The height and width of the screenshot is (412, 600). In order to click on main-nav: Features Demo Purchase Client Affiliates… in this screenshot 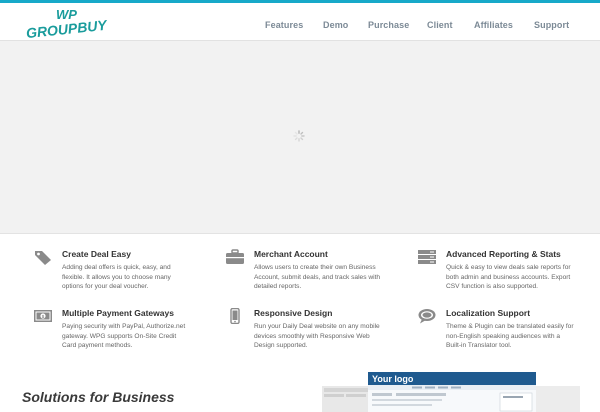, I will do `click(300, 30)`.